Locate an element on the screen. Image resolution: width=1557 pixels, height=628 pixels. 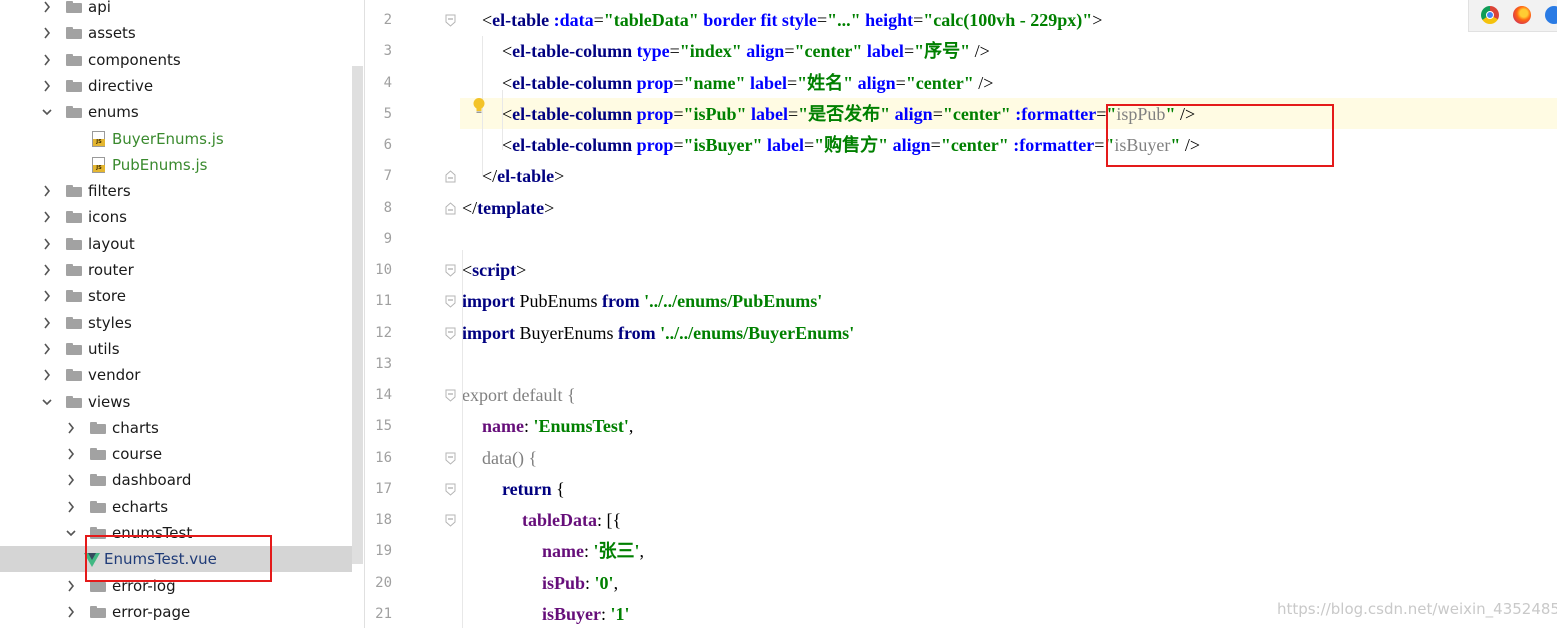
lightbulb-icon is located at coordinates (479, 106).